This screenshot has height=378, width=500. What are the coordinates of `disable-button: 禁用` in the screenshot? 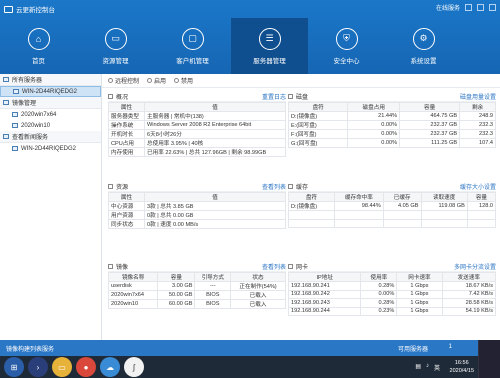 It's located at (183, 80).